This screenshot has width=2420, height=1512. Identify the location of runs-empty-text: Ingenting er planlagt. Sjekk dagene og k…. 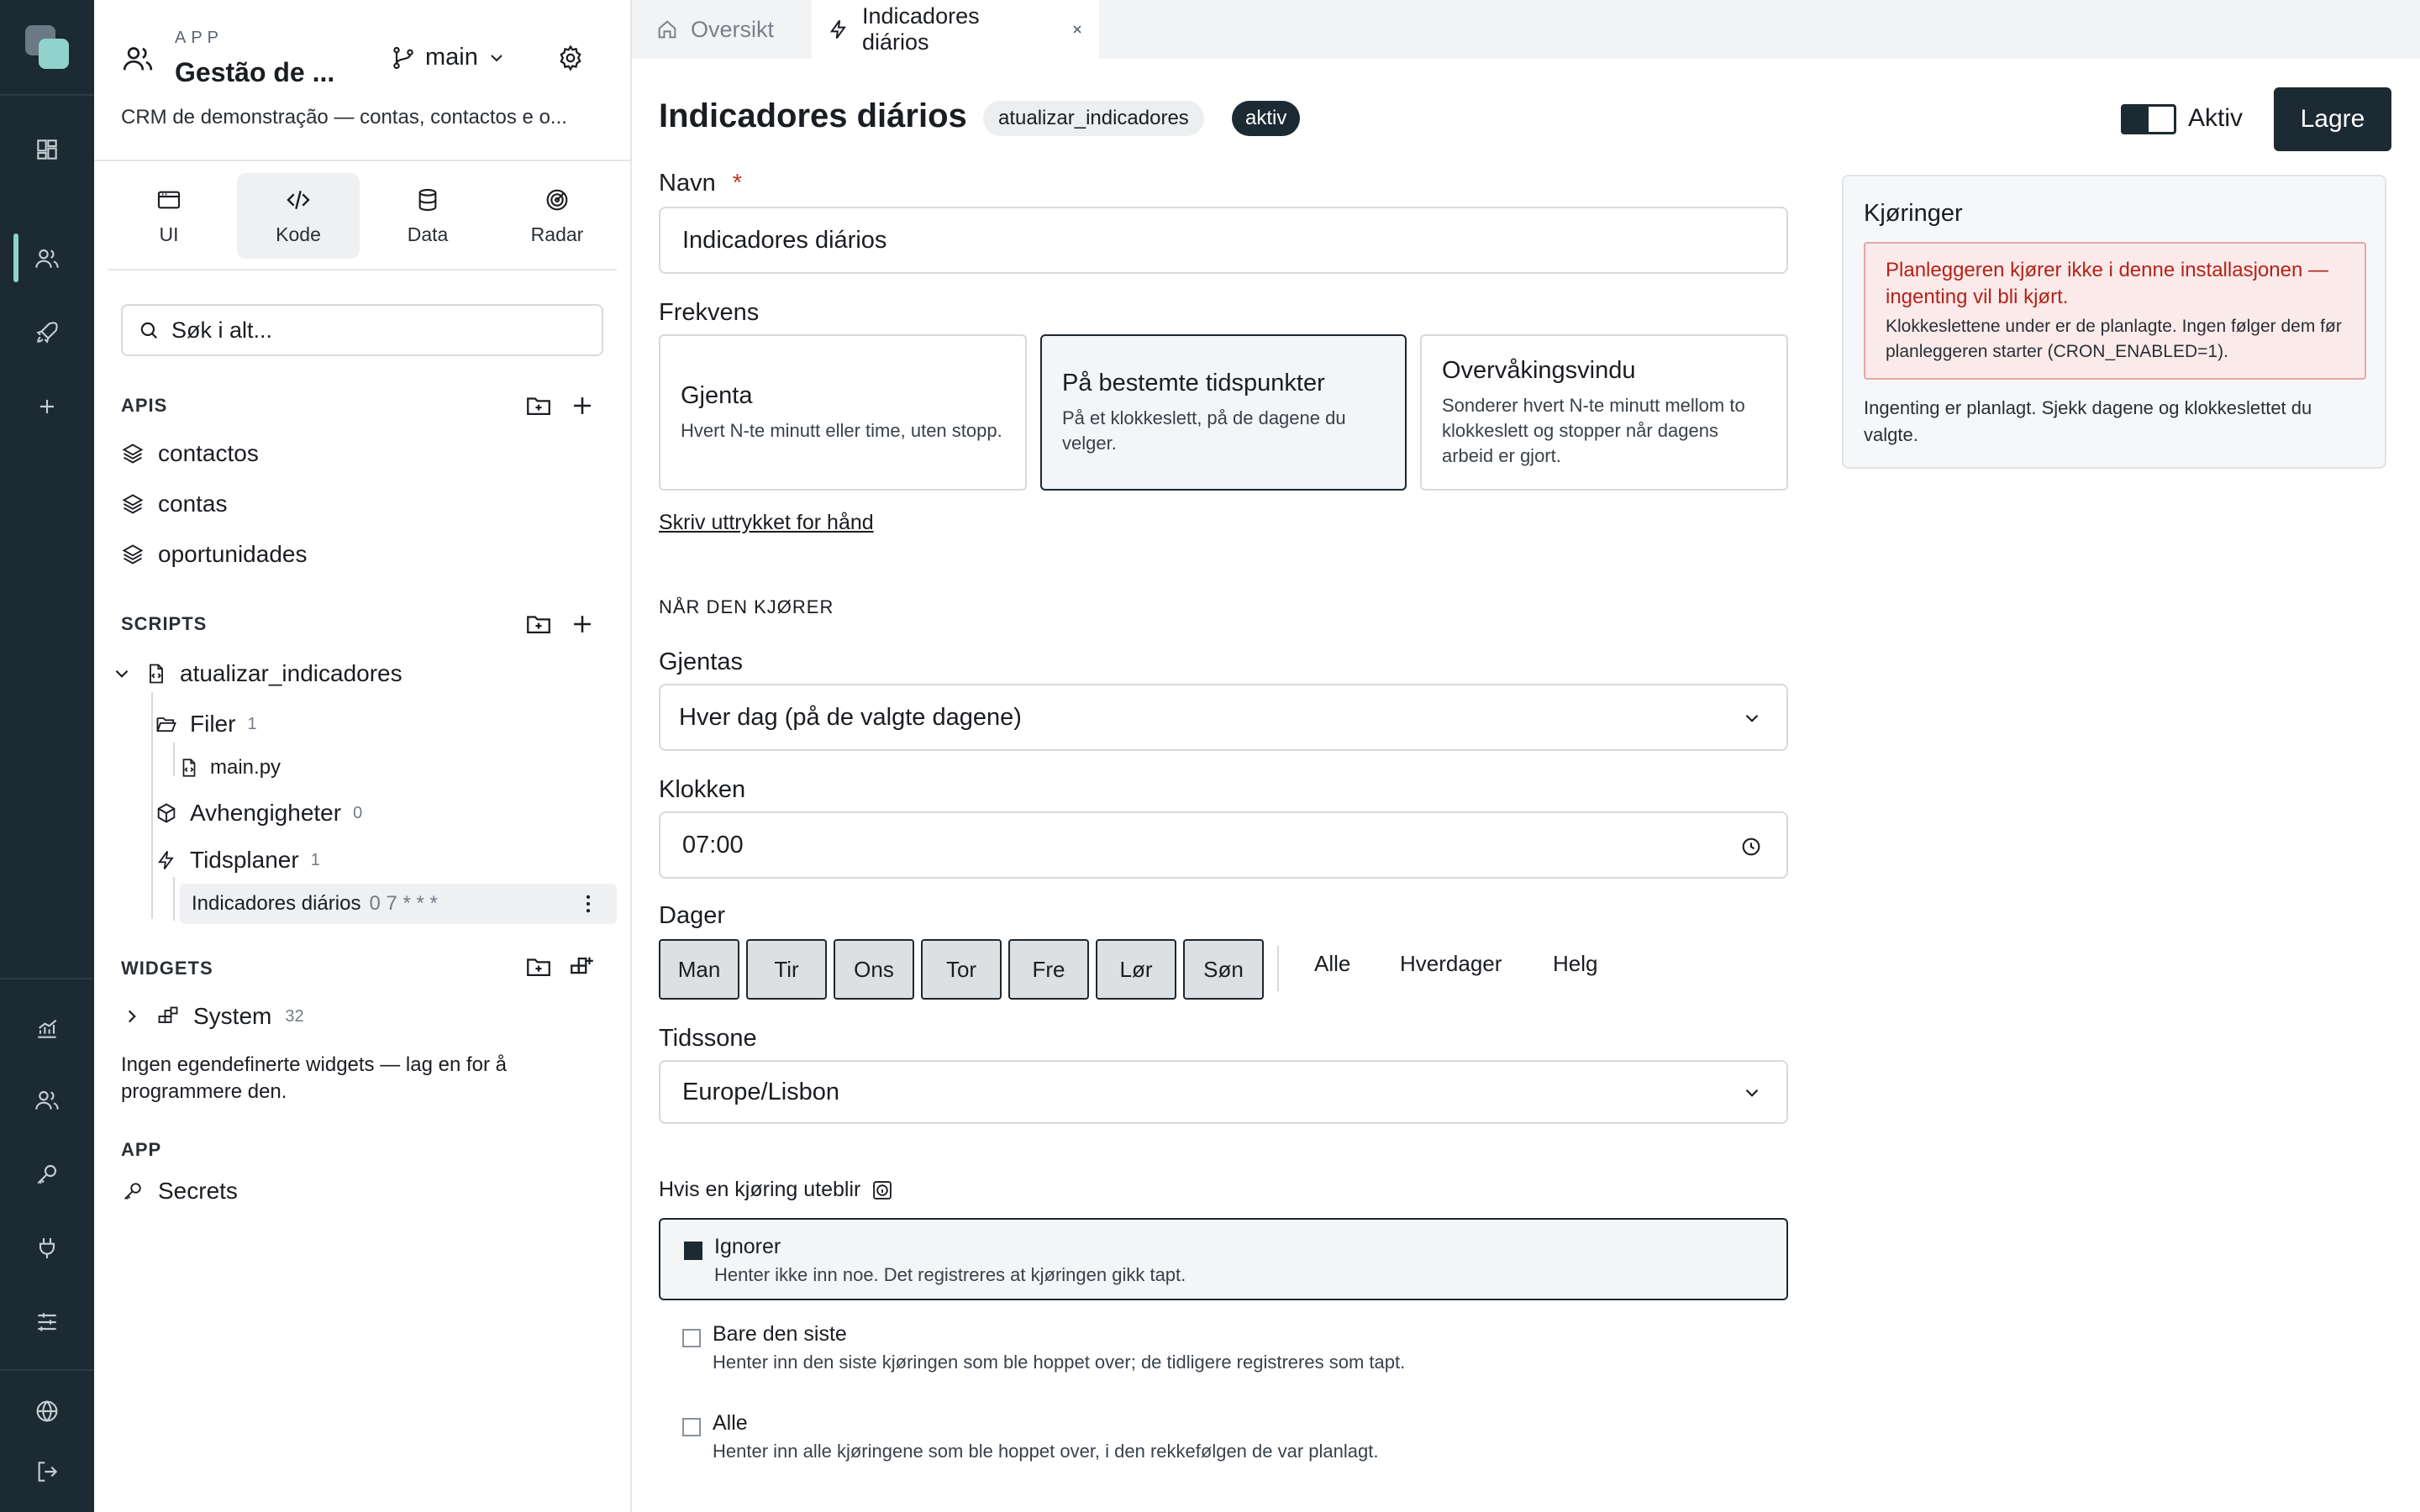
(2088, 421).